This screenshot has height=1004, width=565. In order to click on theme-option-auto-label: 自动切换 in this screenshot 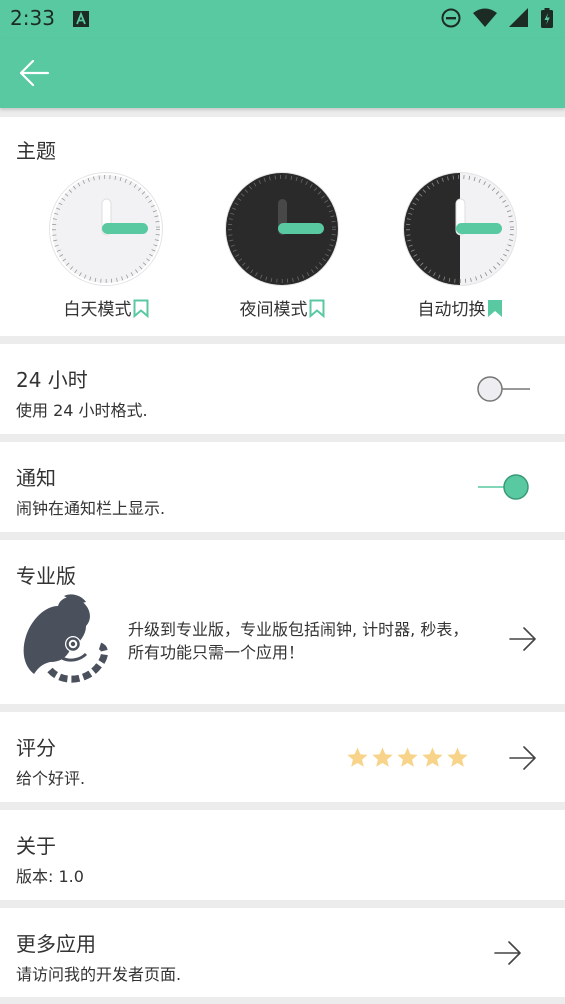, I will do `click(451, 310)`.